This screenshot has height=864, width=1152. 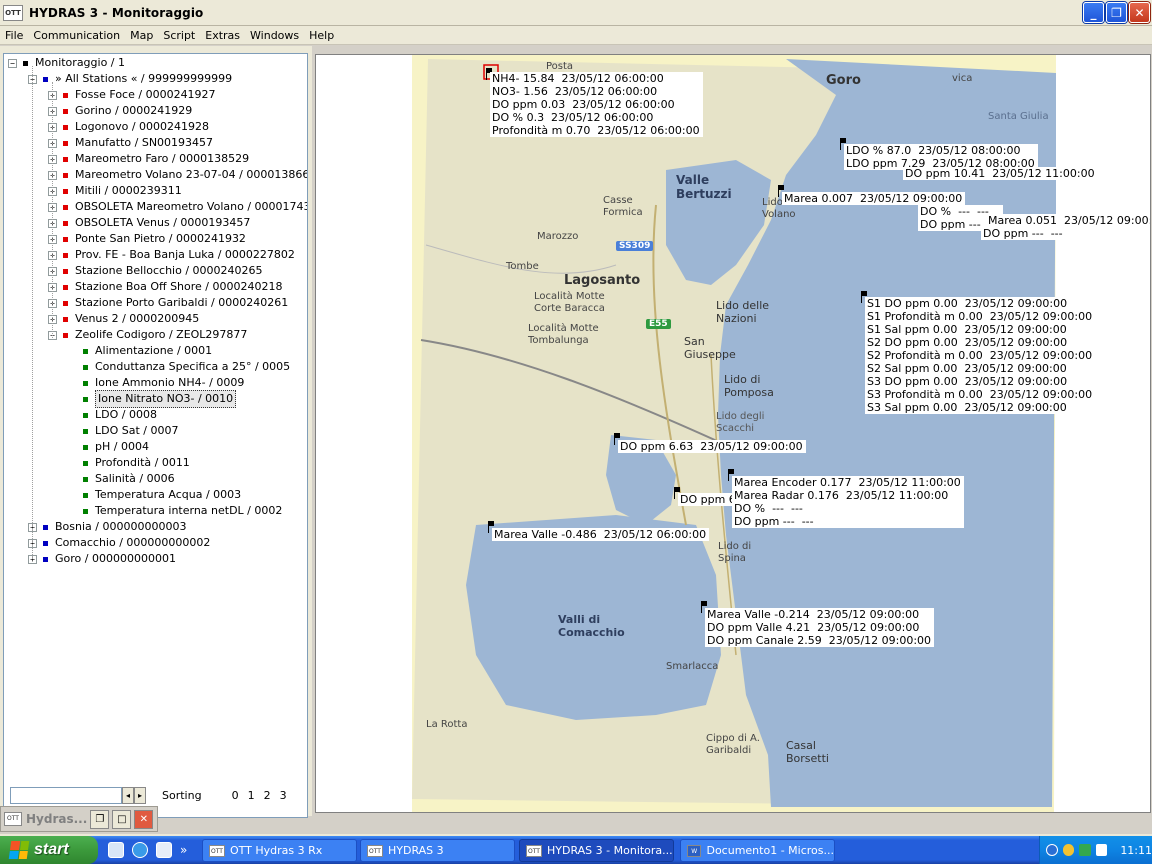 What do you see at coordinates (185, 254) in the screenshot?
I see `tree-item-label: Prov. FE - Boa Banja Luka / 0000227802` at bounding box center [185, 254].